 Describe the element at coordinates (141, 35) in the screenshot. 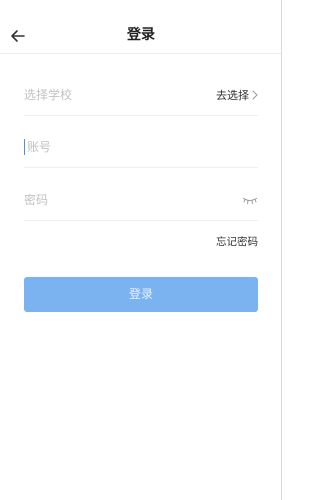

I see `page-title: 登录` at that location.